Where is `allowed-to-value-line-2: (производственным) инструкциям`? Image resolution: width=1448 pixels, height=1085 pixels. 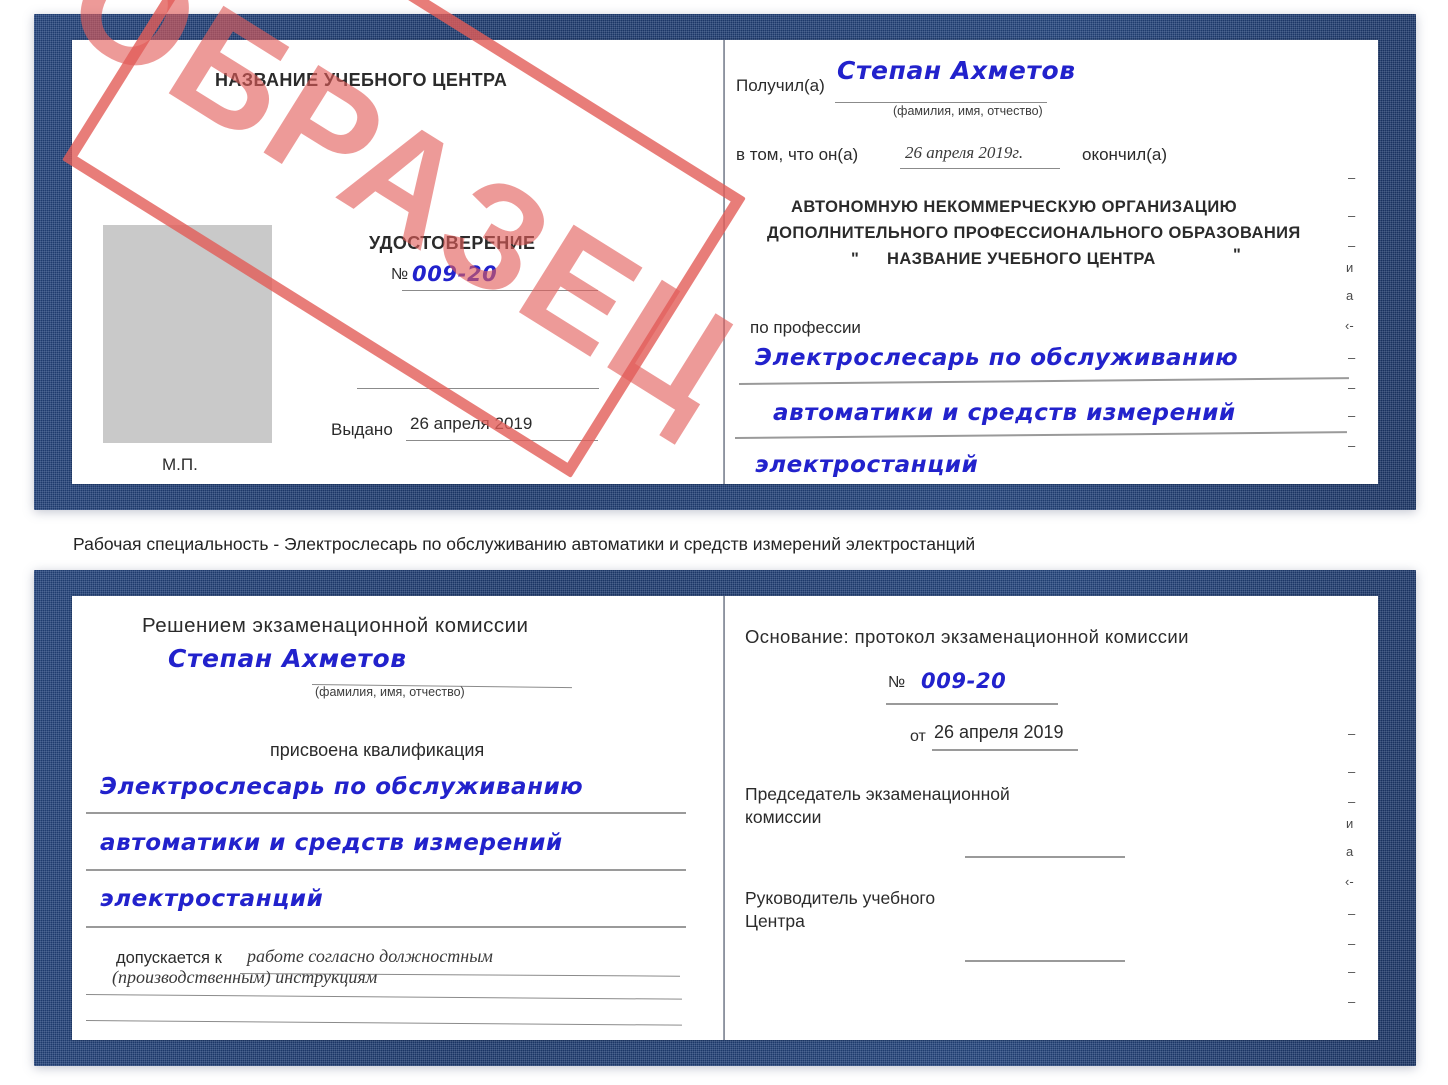
allowed-to-value-line-2: (производственным) инструкциям is located at coordinates (245, 977).